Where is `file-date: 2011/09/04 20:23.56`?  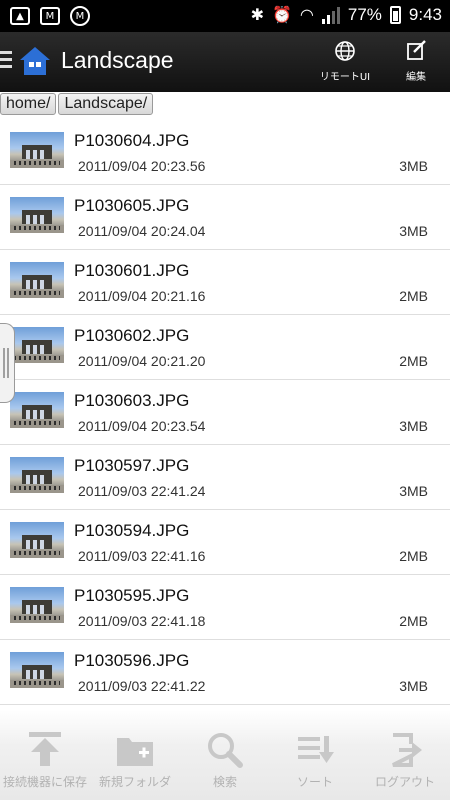 file-date: 2011/09/04 20:23.56 is located at coordinates (142, 166).